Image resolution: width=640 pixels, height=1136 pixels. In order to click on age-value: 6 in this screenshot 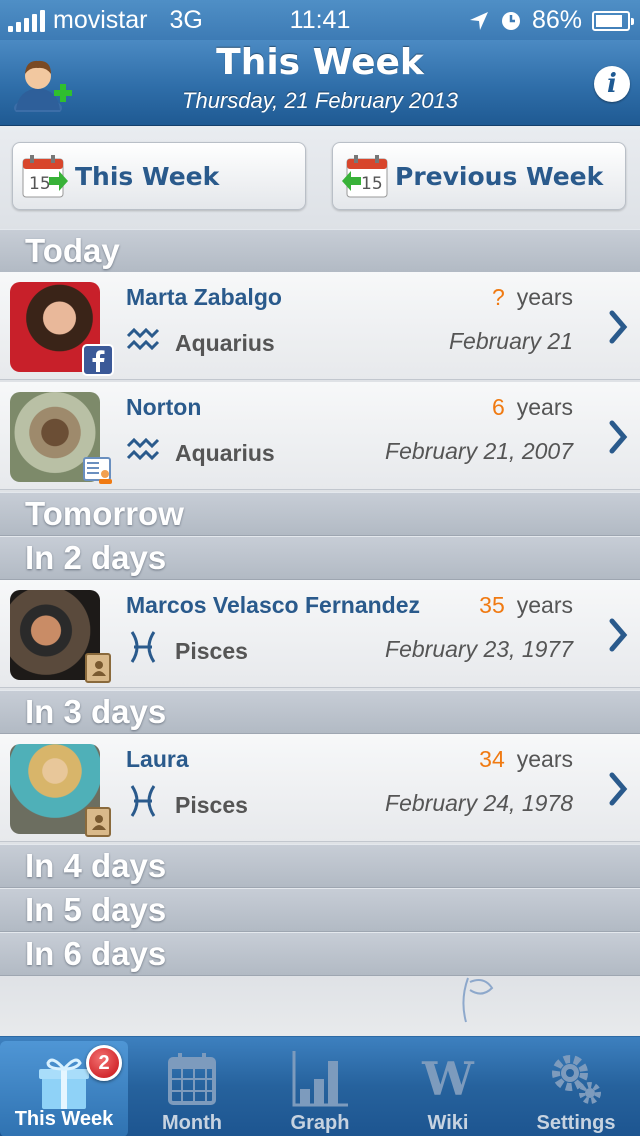, I will do `click(498, 407)`.